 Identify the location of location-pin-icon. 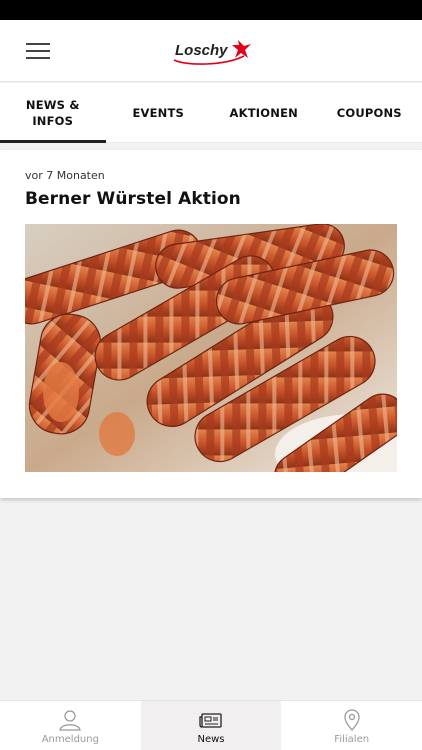
(352, 720).